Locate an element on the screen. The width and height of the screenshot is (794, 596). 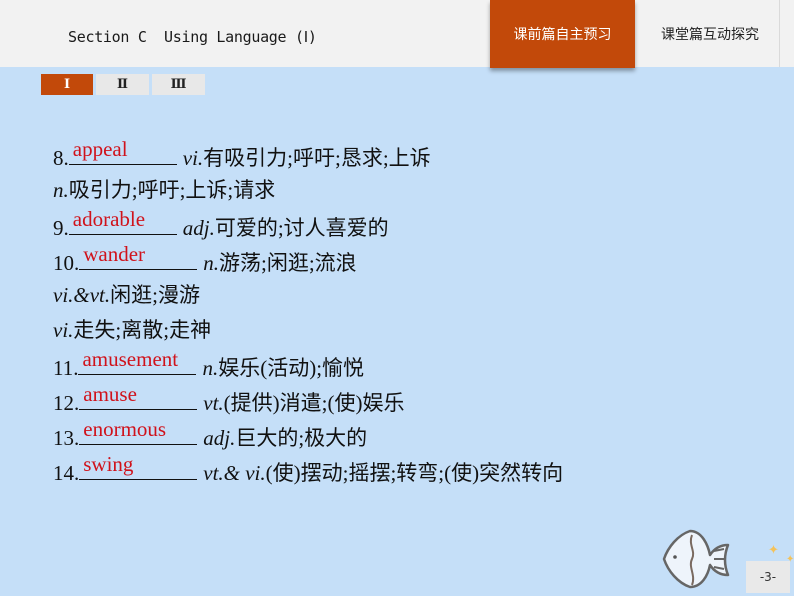
page-title: Section C Using Language (Ⅰ) is located at coordinates (192, 37).